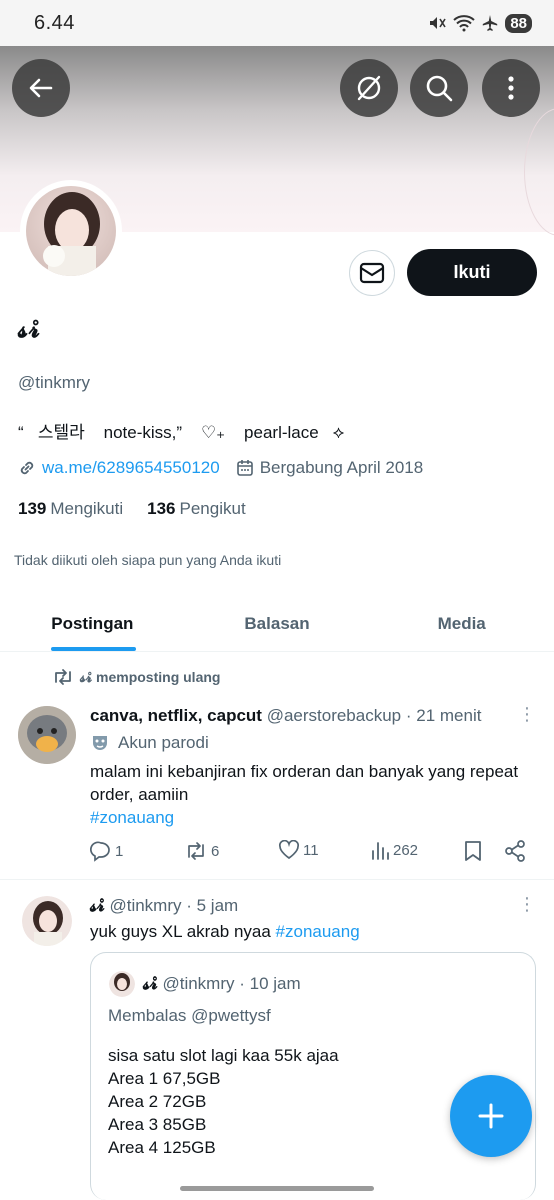 This screenshot has width=554, height=1200. What do you see at coordinates (131, 468) in the screenshot?
I see `profile-link: wa.me/6289654550120` at bounding box center [131, 468].